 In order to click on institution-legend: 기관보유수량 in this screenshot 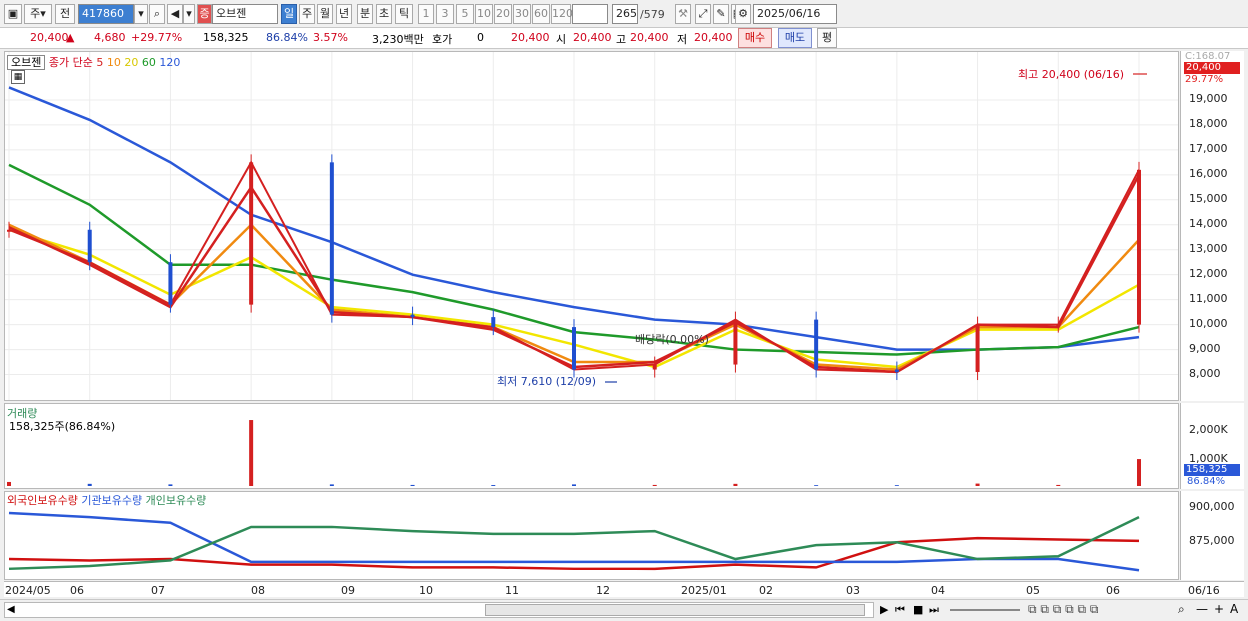, I will do `click(112, 500)`.